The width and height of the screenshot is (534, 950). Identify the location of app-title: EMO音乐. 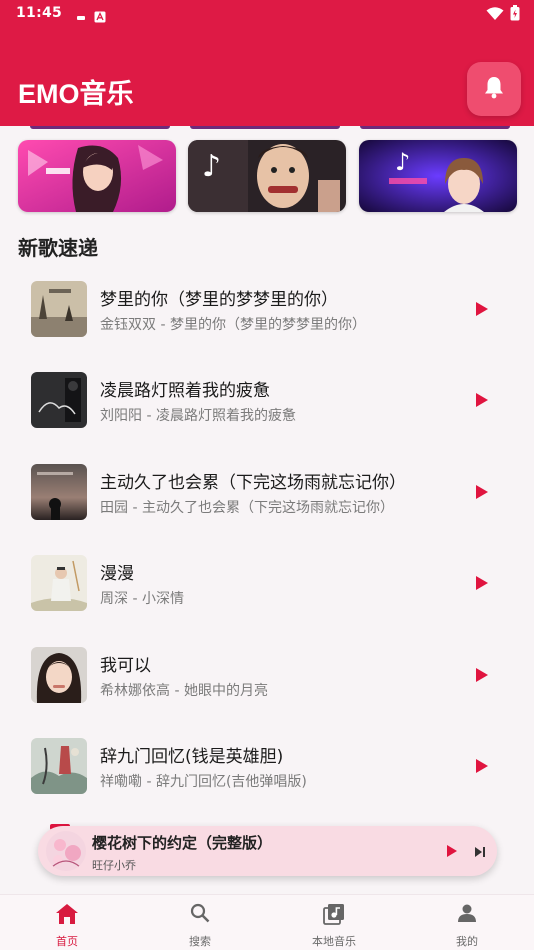
(76, 94).